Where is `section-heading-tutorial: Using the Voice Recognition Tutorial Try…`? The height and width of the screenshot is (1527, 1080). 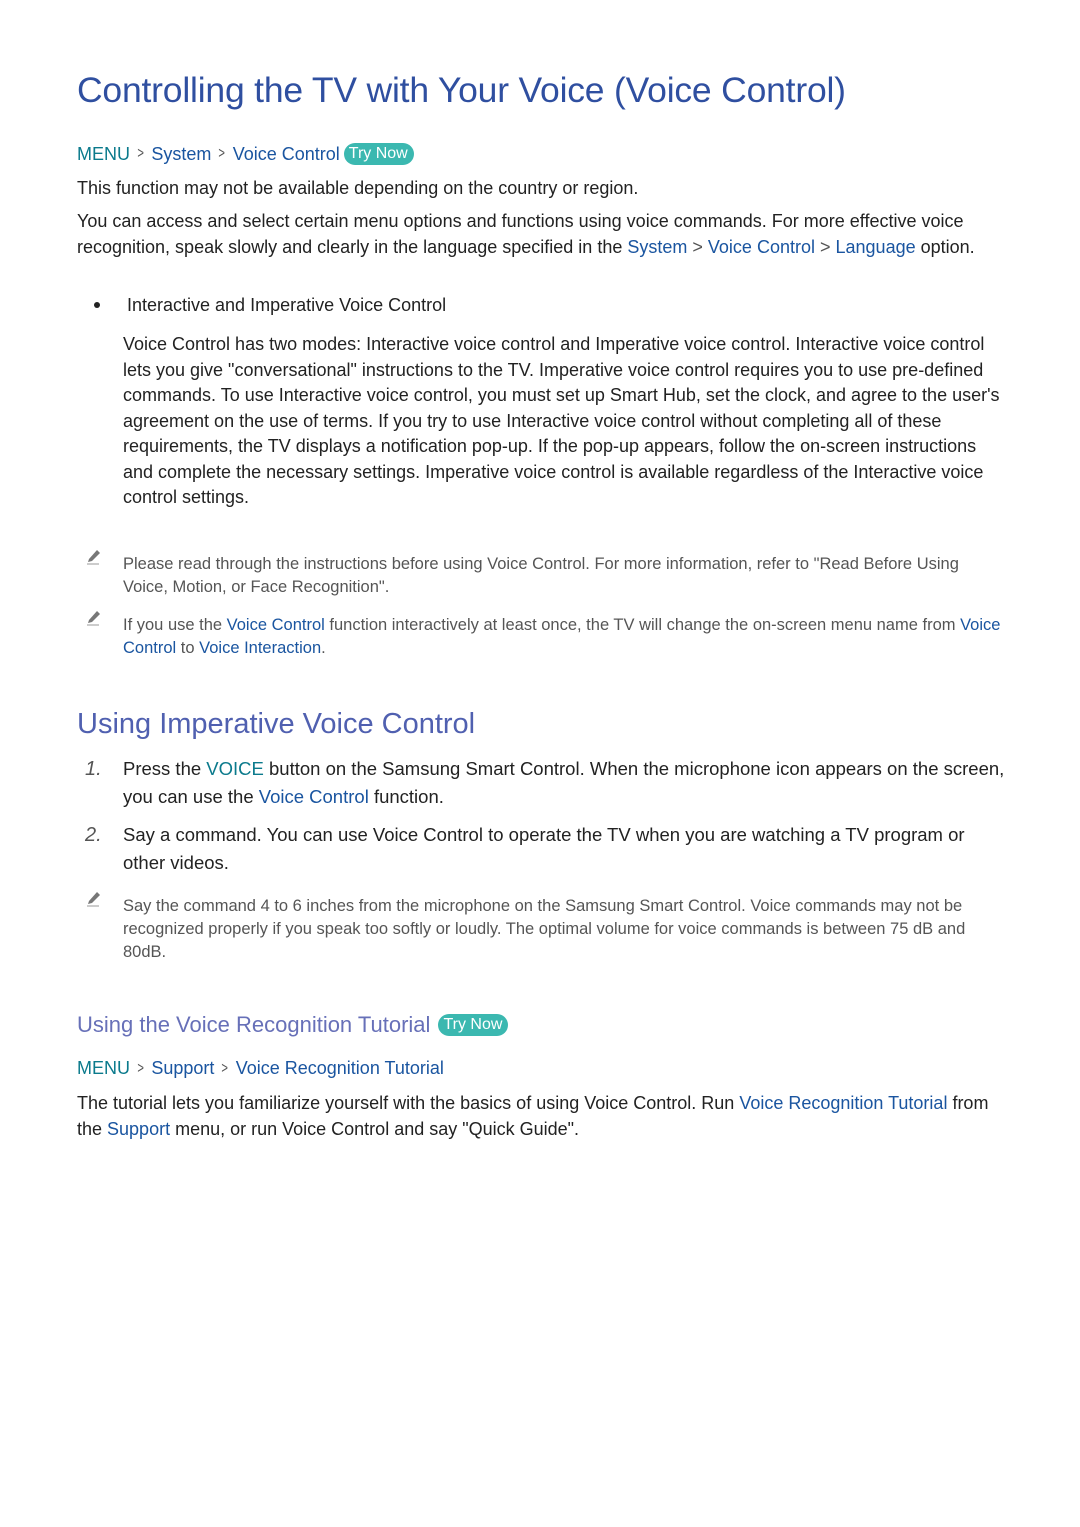 section-heading-tutorial: Using the Voice Recognition Tutorial Try… is located at coordinates (293, 1025).